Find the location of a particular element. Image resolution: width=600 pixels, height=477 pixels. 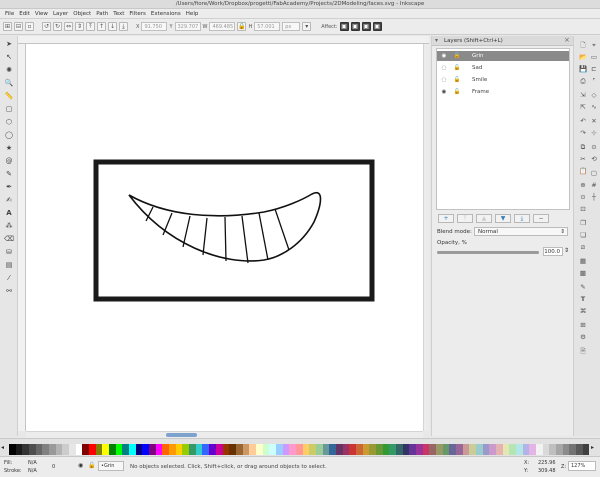

zoom-selection-icon: ⊕ is located at coordinates (583, 185).